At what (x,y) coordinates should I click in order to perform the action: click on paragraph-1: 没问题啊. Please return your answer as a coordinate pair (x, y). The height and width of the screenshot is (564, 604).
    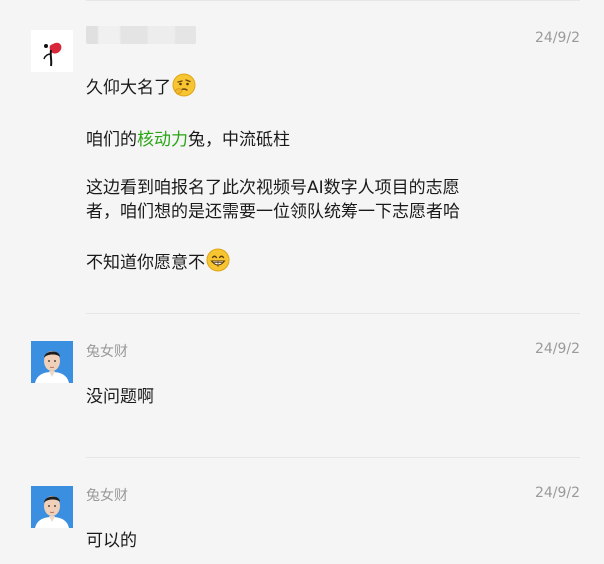
    Looking at the image, I should click on (120, 397).